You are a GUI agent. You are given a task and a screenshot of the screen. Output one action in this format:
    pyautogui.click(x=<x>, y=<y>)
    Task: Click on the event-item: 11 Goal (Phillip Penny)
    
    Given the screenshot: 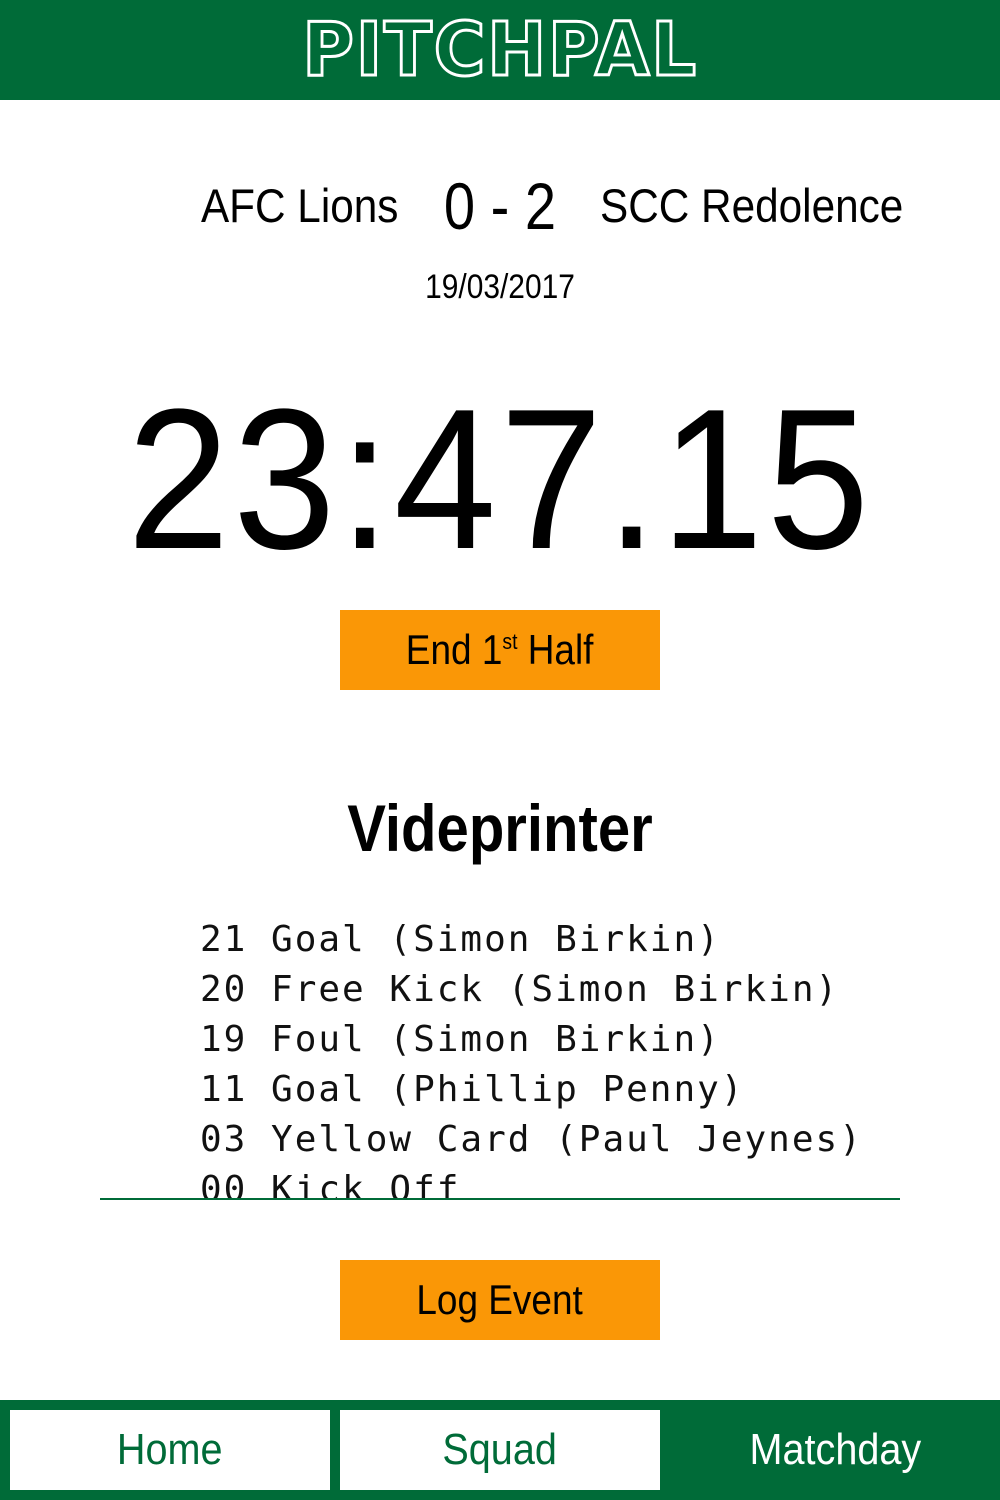 What is the action you would take?
    pyautogui.click(x=472, y=1089)
    